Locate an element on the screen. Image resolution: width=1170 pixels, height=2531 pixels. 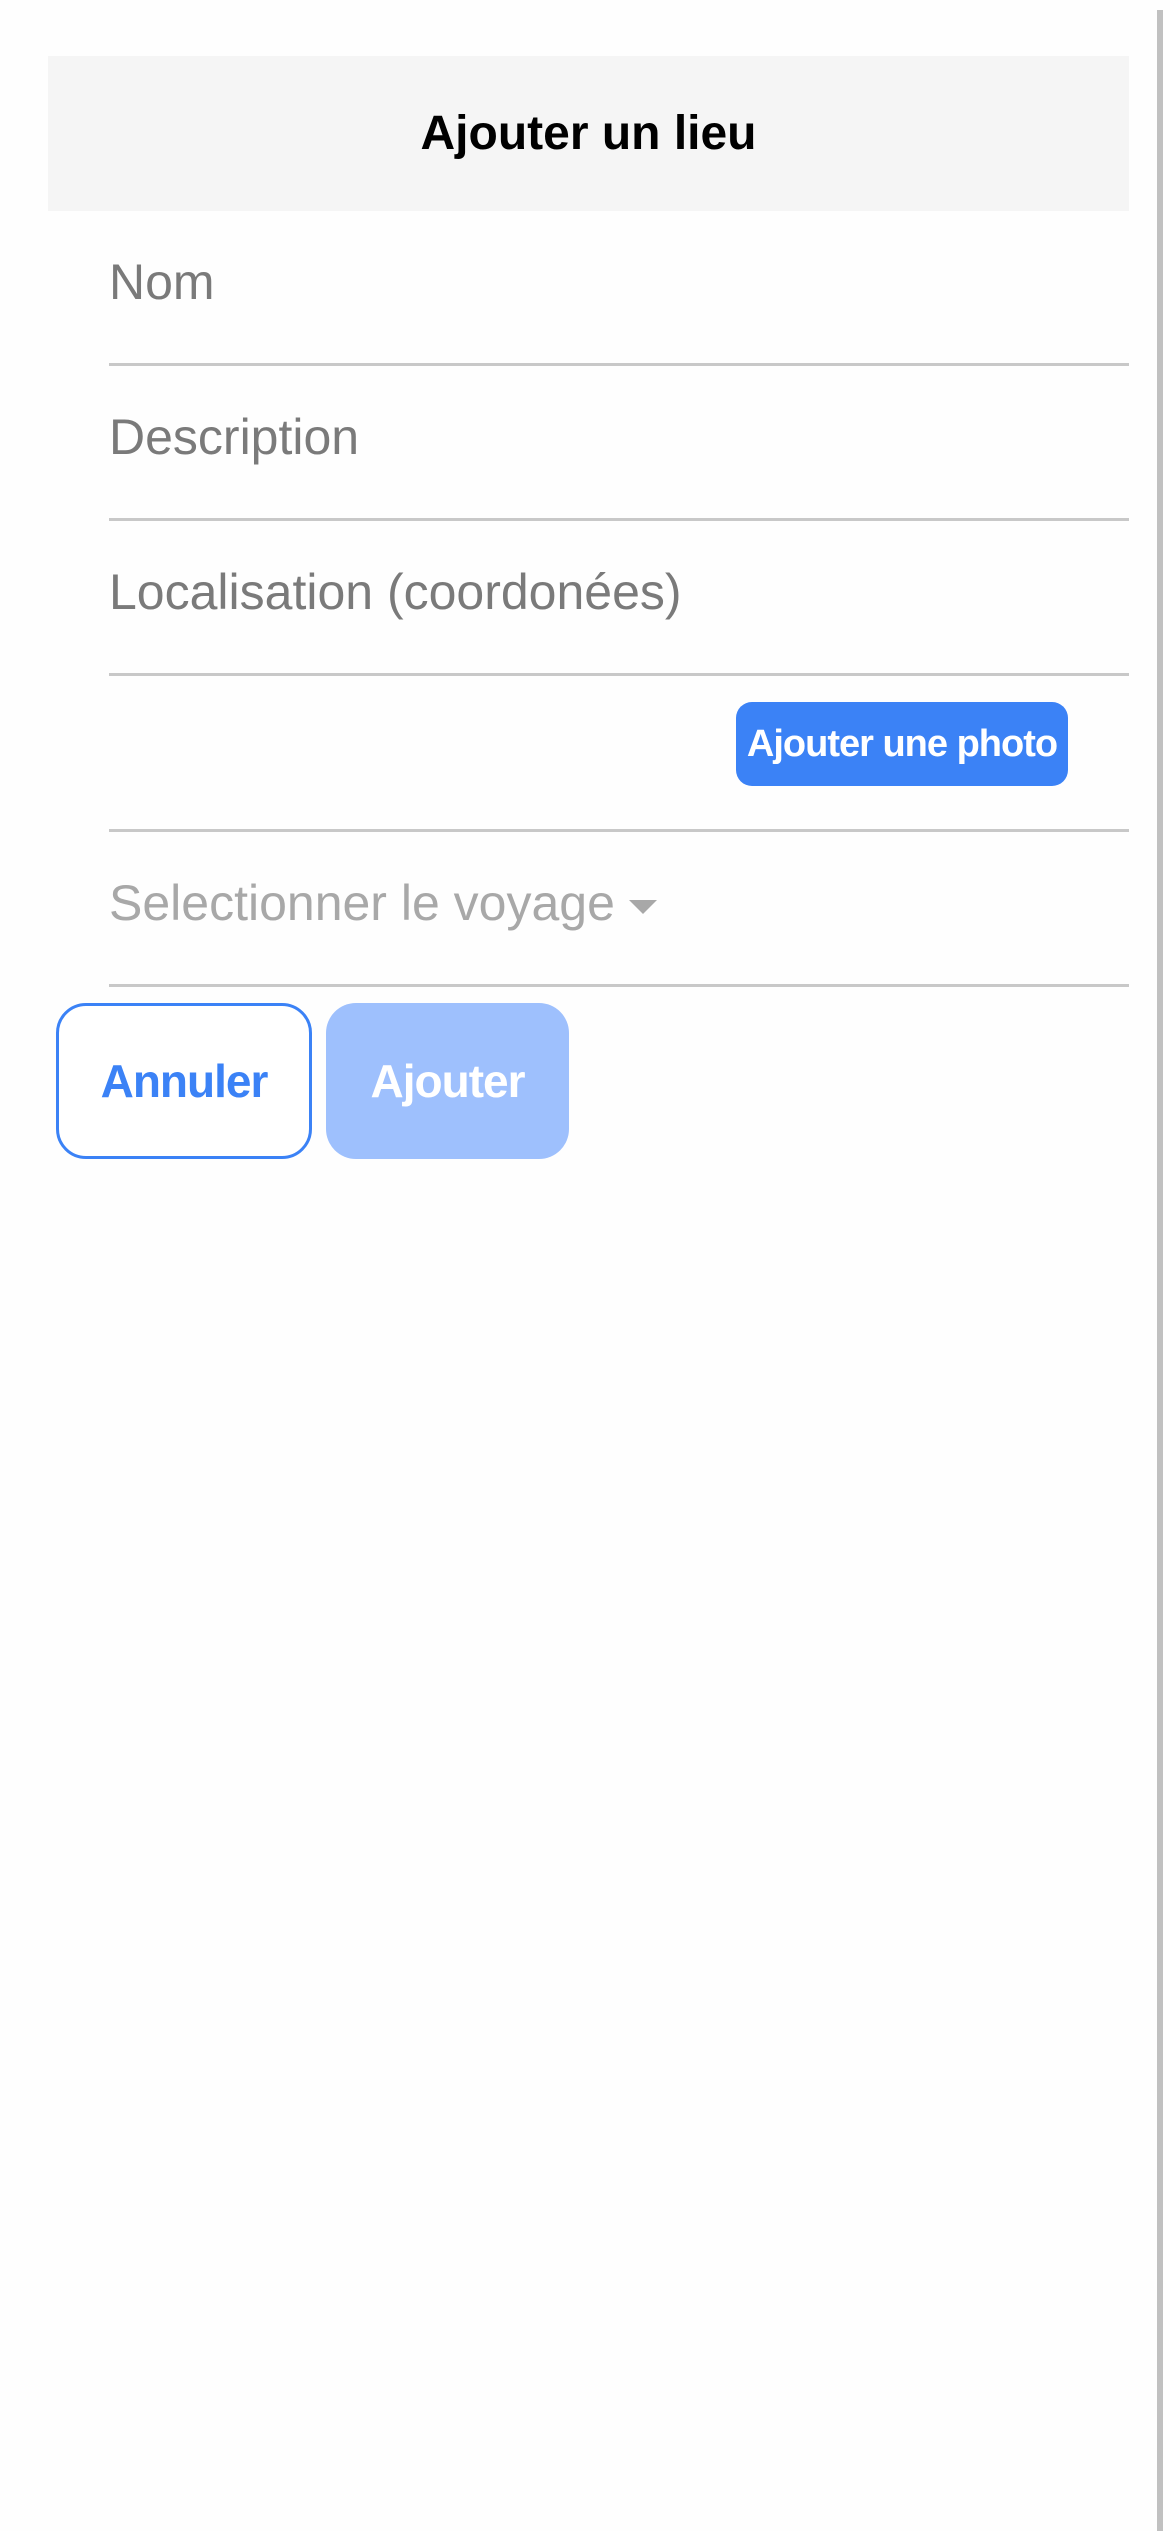
photo-row: Ajouter une photo is located at coordinates (619, 754).